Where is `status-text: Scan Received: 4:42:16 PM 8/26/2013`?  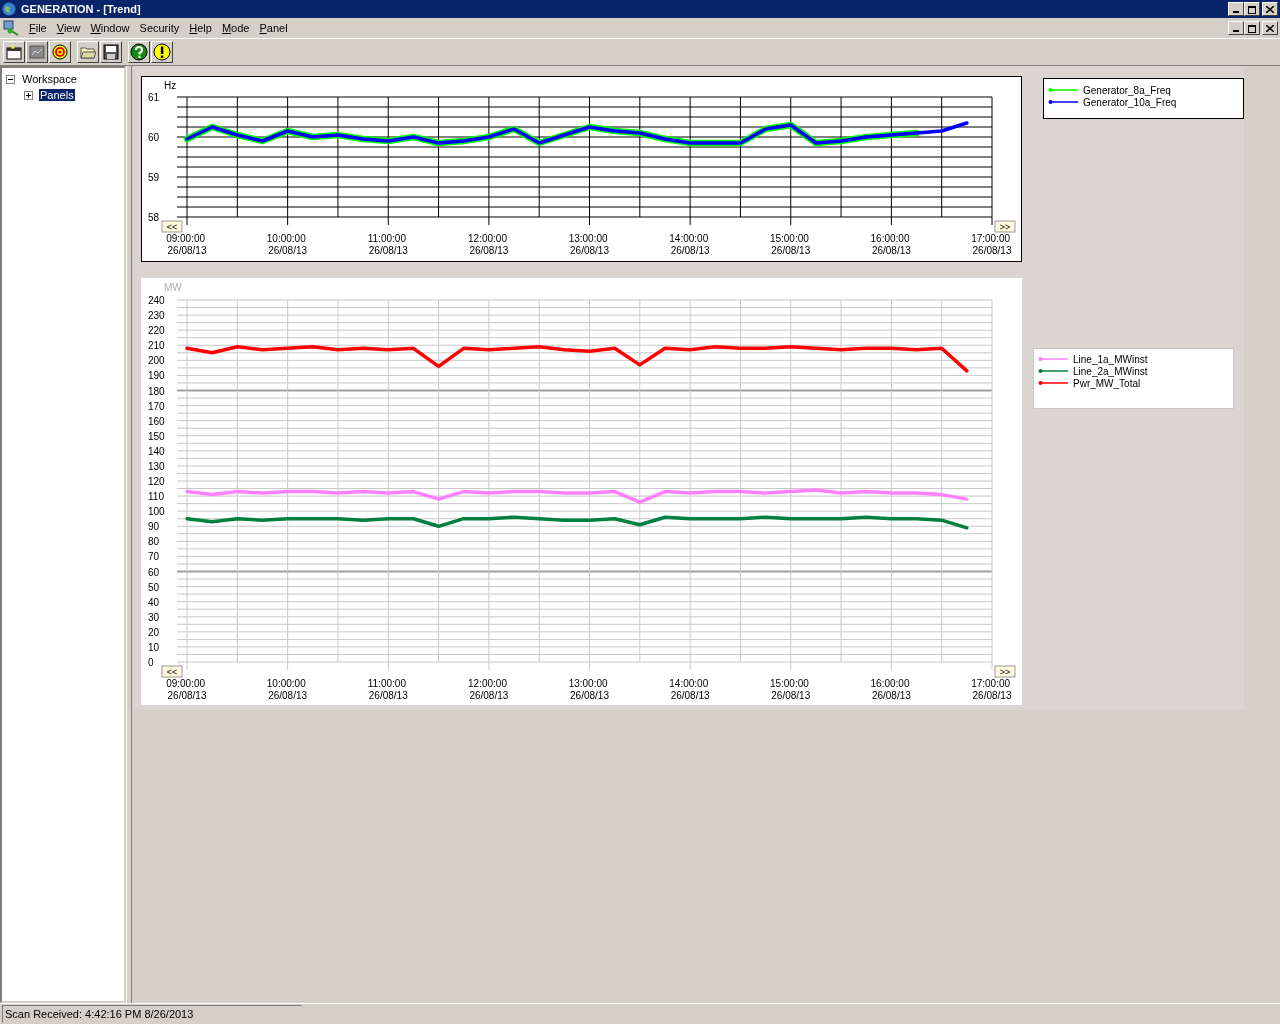
status-text: Scan Received: 4:42:16 PM 8/26/2013 is located at coordinates (152, 1014).